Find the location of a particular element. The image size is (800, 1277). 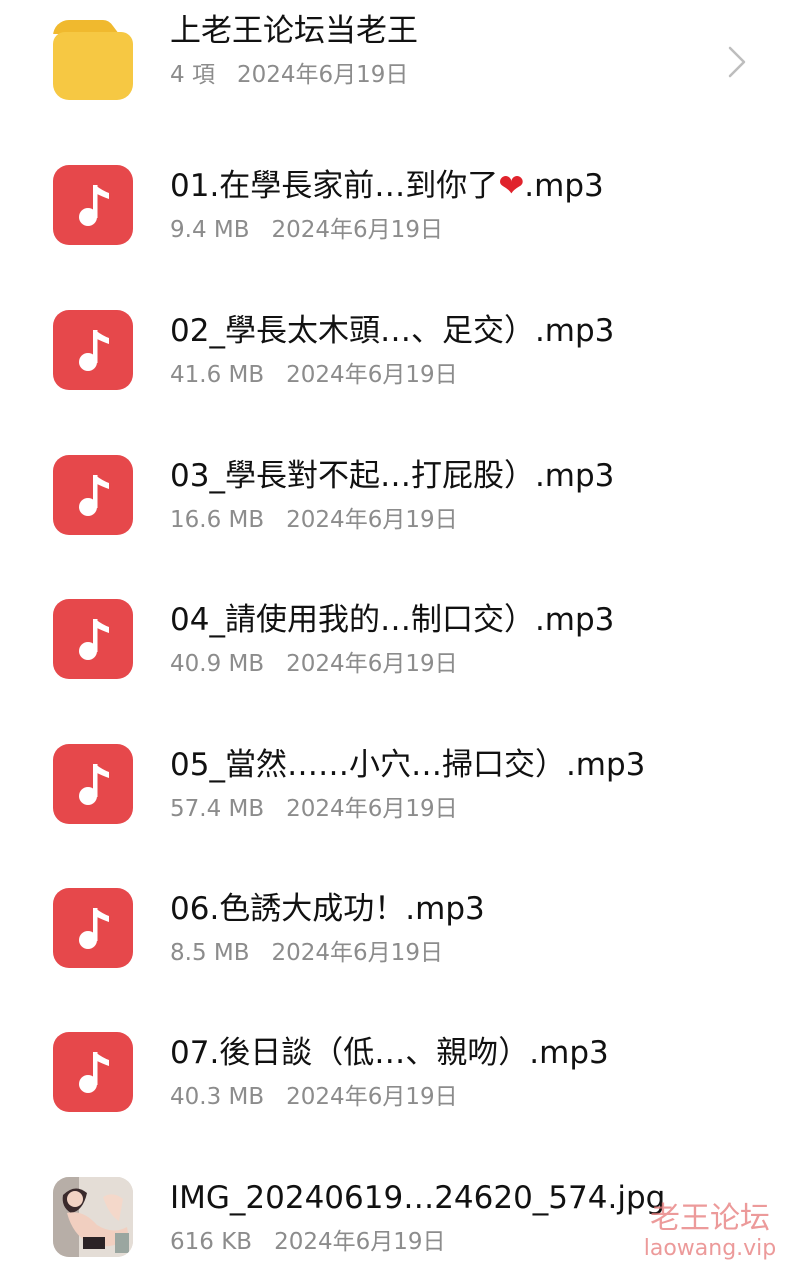

file-size: 9.4 MB is located at coordinates (210, 230).